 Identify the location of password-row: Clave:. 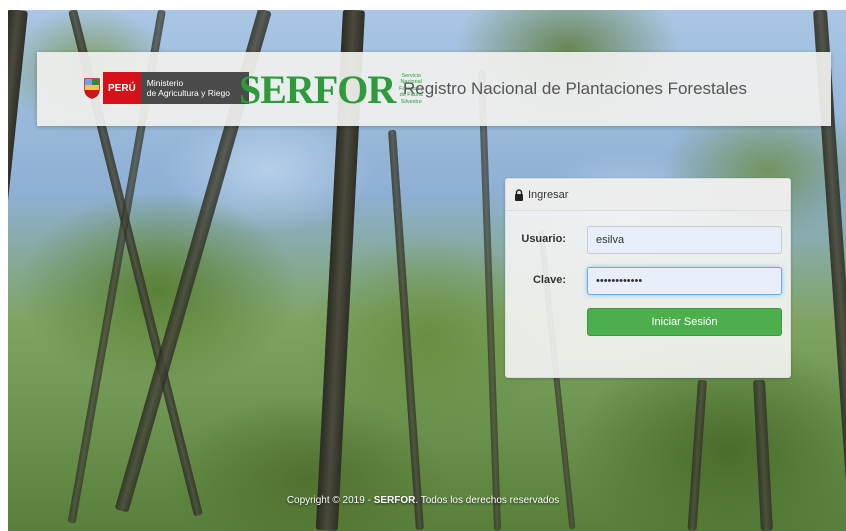
(648, 281).